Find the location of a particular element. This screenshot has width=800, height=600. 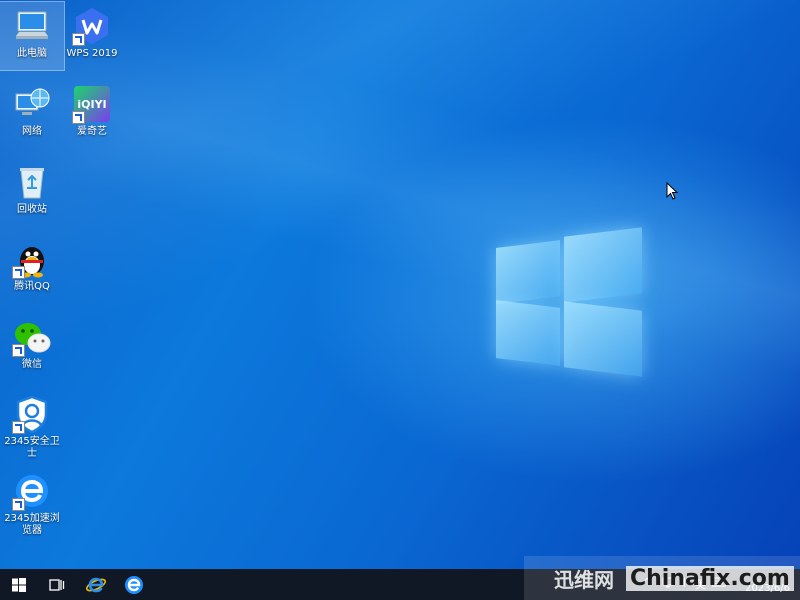

icon-label: 回收站 is located at coordinates (32, 209).